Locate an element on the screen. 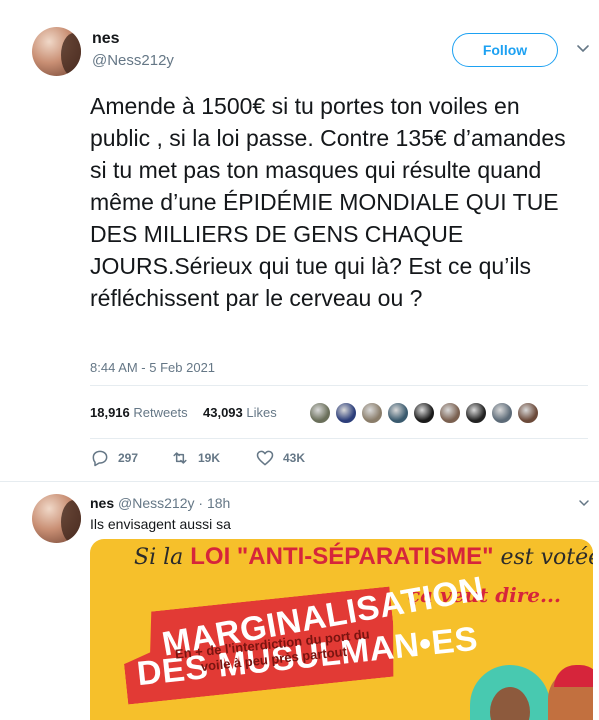 This screenshot has width=599, height=720. poster-figure-person is located at coordinates (570, 692).